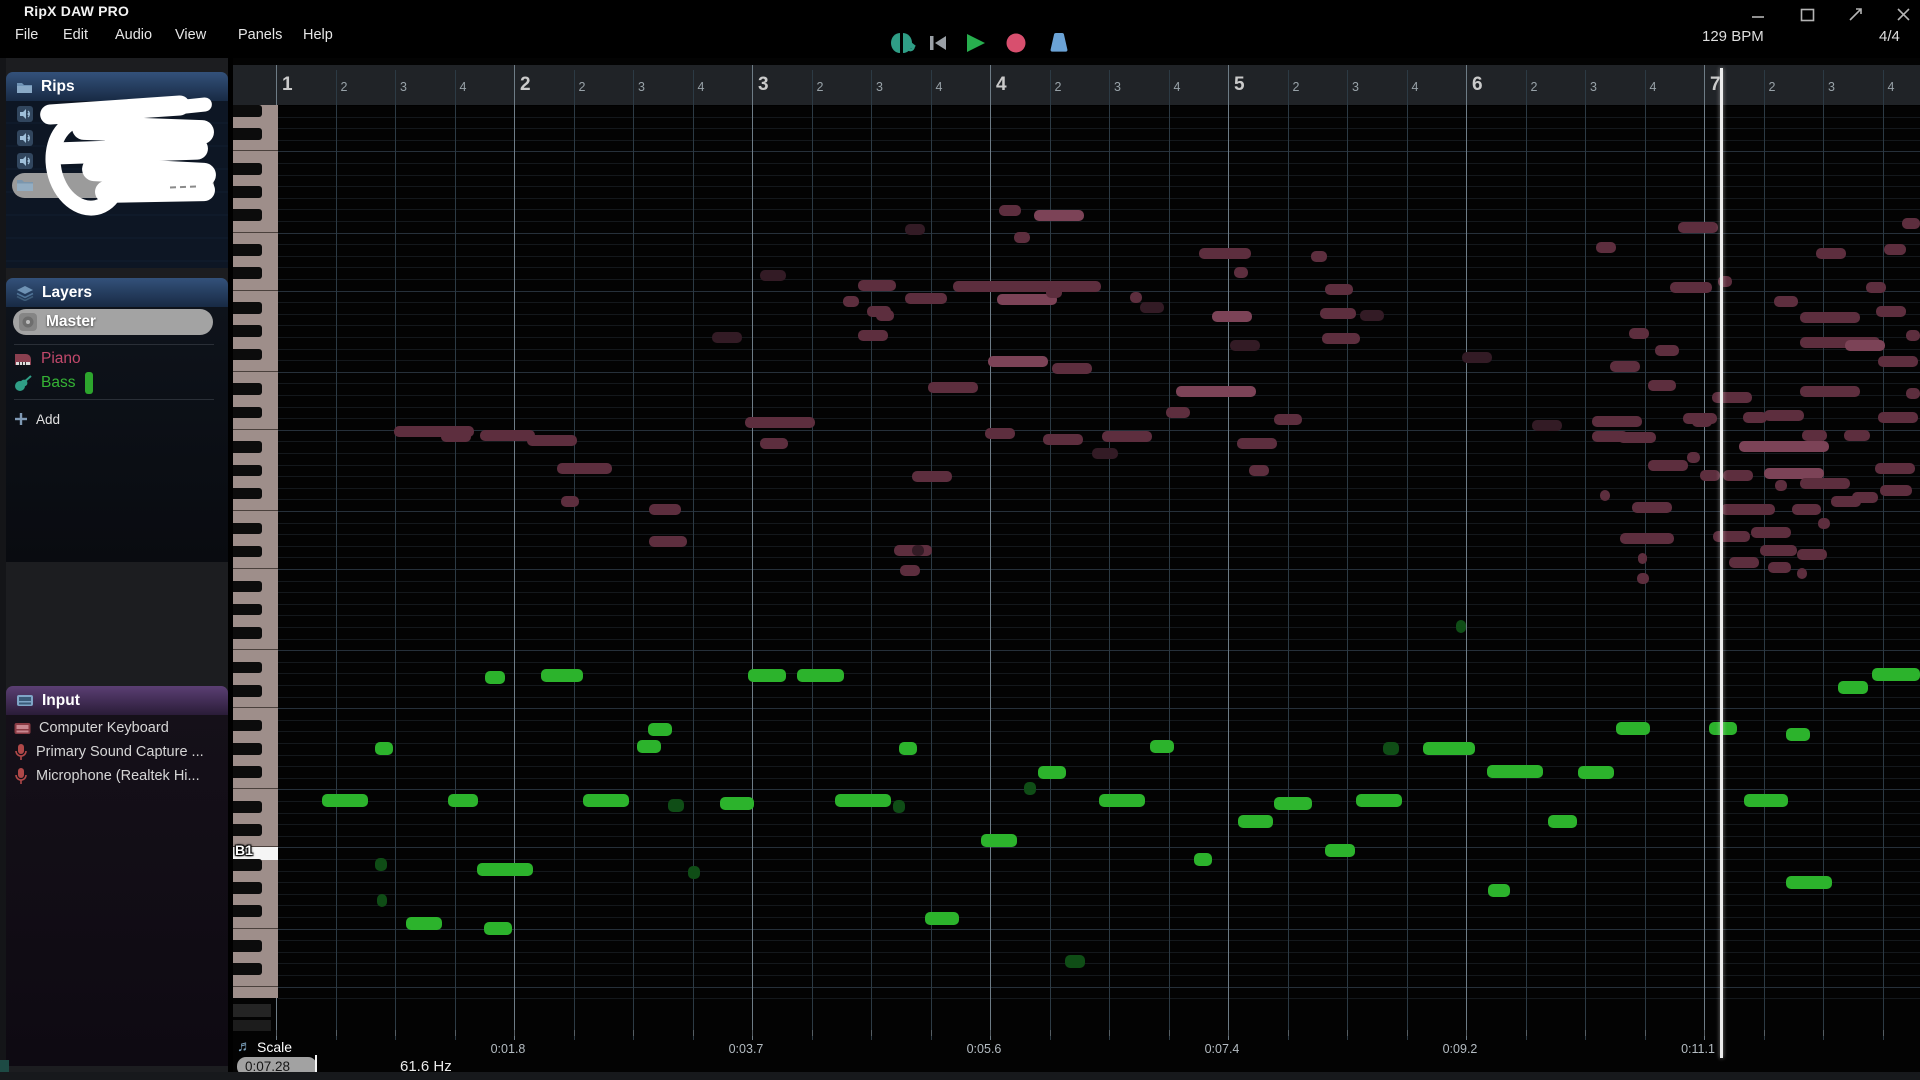 The height and width of the screenshot is (1080, 1920). I want to click on menu-item-view: View, so click(190, 35).